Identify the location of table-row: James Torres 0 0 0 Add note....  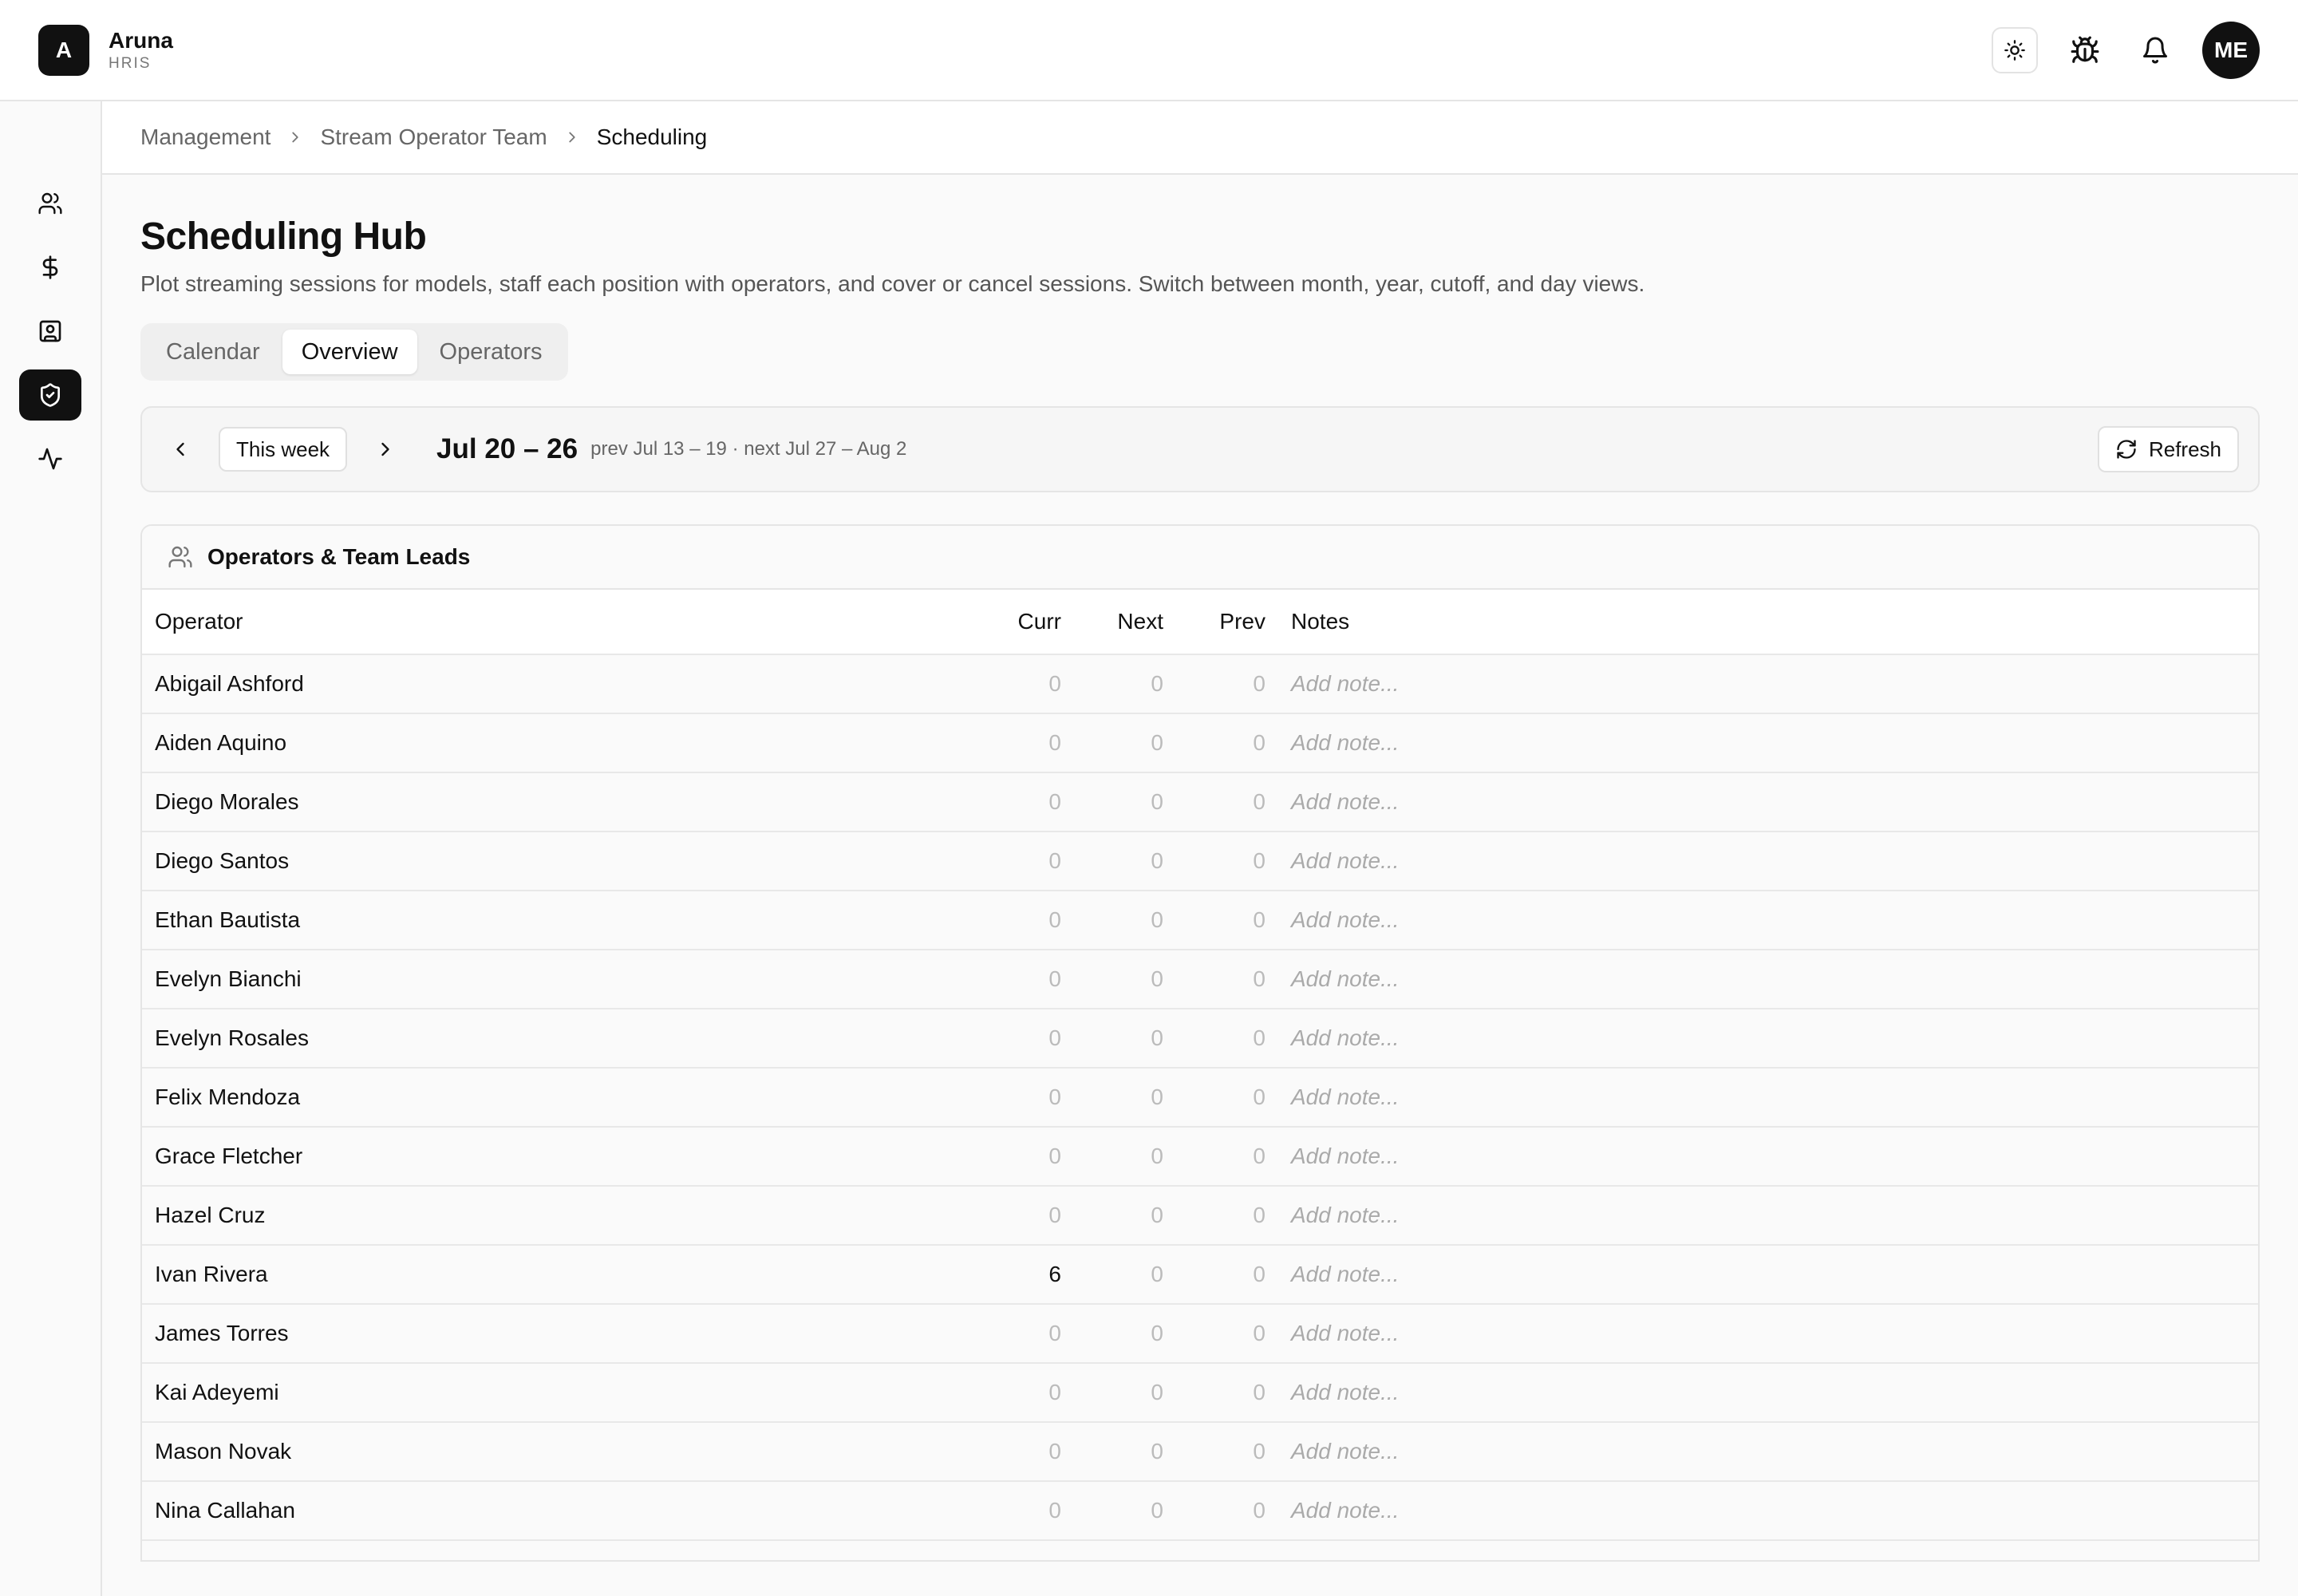
(1200, 1334).